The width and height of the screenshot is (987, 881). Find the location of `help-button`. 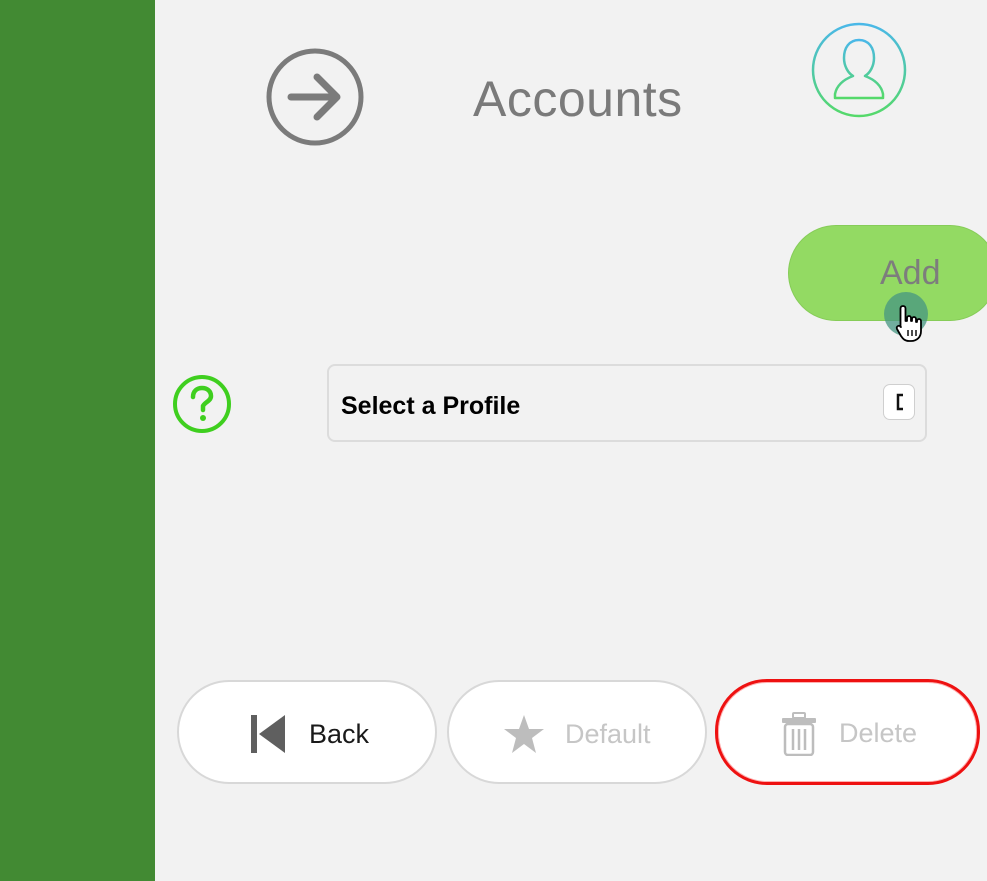

help-button is located at coordinates (202, 404).